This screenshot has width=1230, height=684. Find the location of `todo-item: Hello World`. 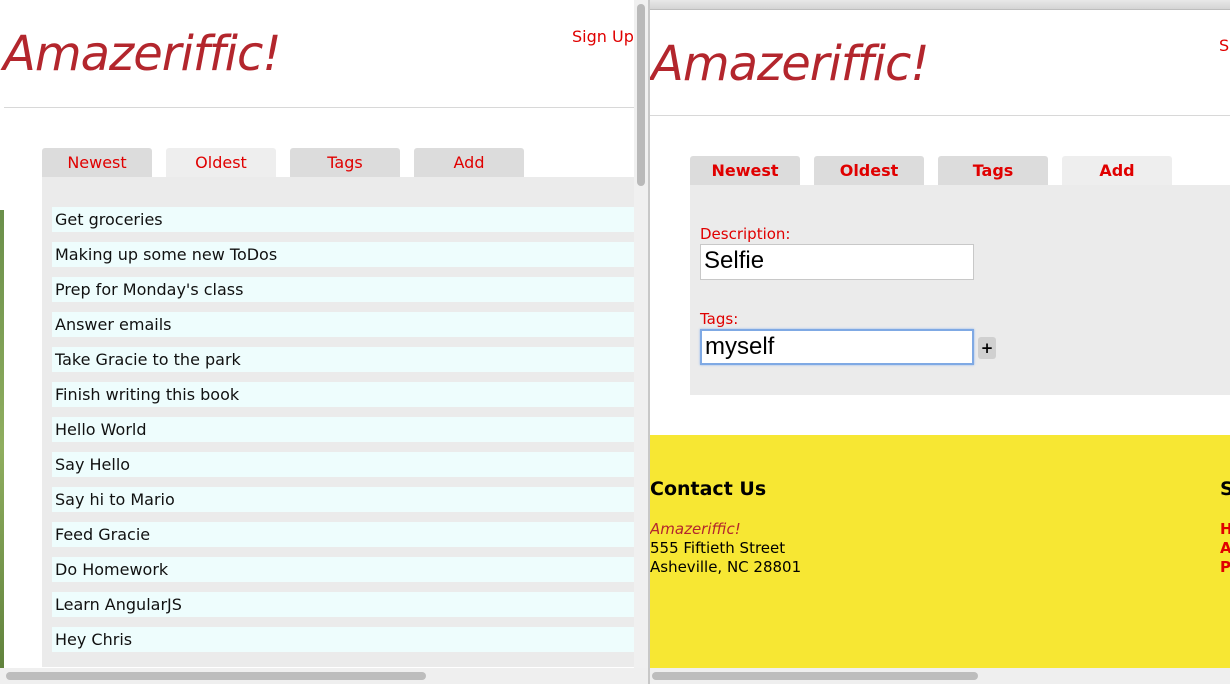

todo-item: Hello World is located at coordinates (343, 429).